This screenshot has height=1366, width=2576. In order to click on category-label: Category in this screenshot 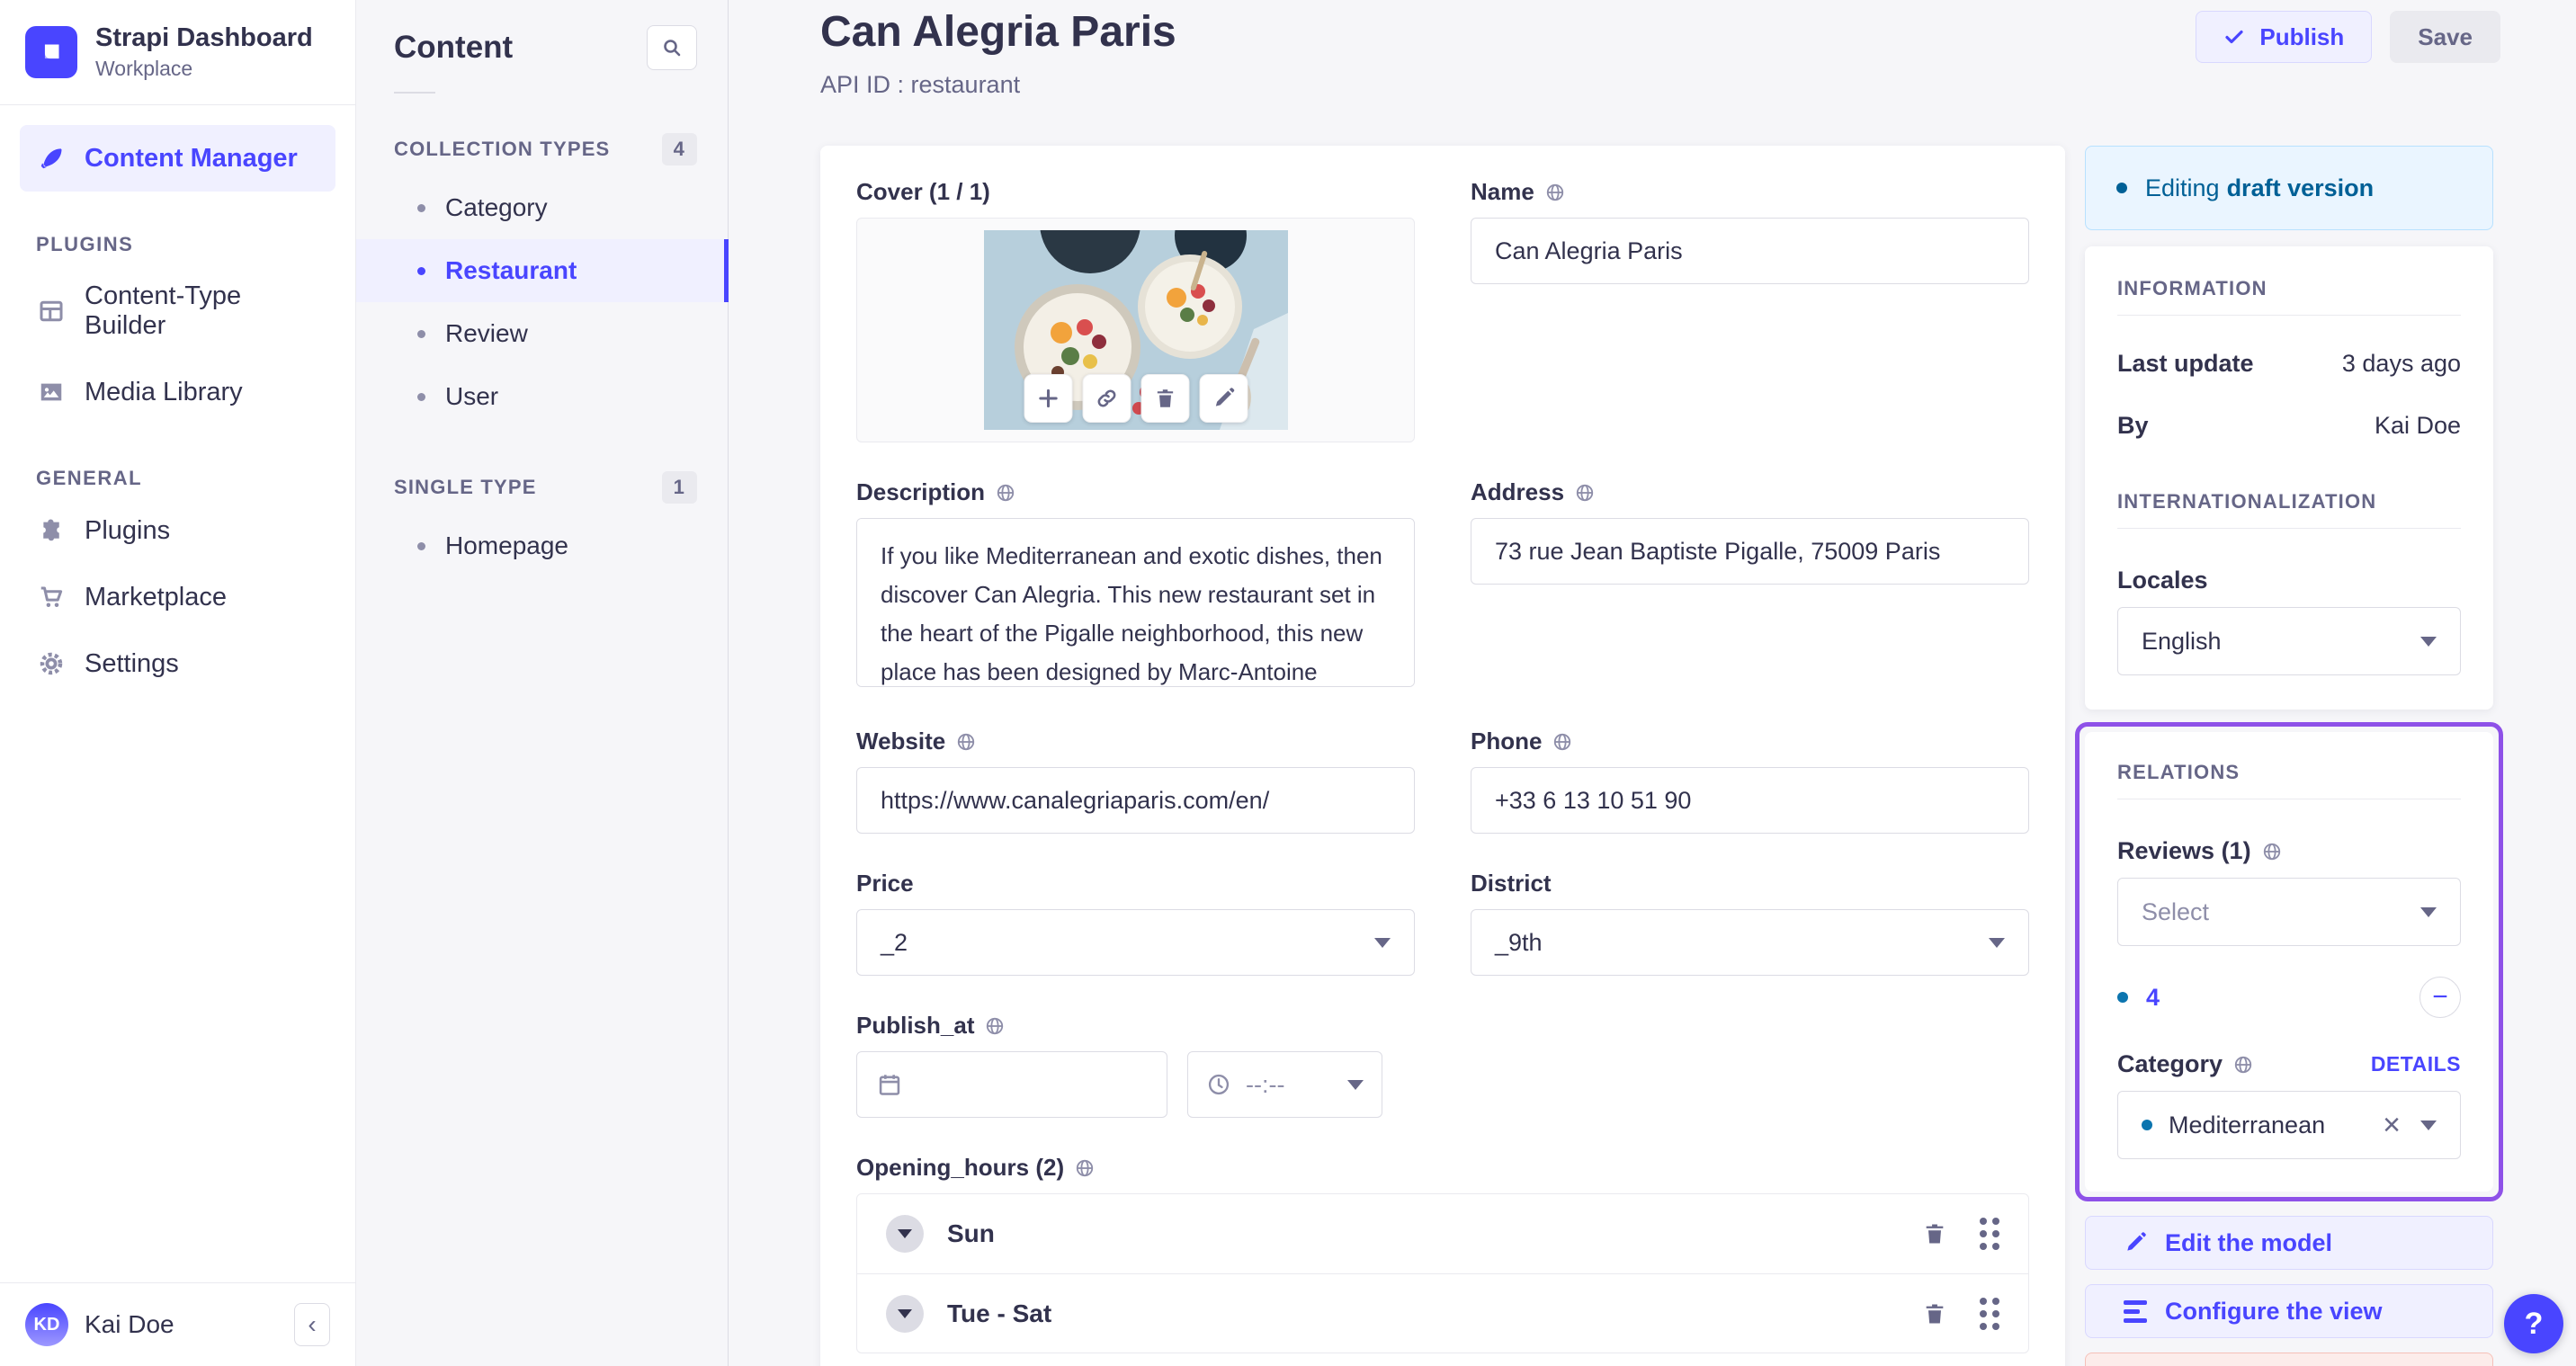, I will do `click(2170, 1063)`.